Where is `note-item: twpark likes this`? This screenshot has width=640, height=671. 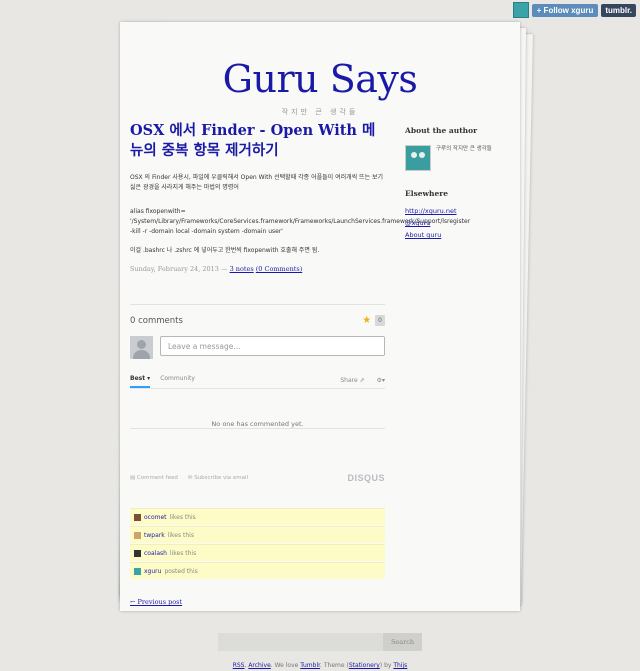
note-item: twpark likes this is located at coordinates (257, 534).